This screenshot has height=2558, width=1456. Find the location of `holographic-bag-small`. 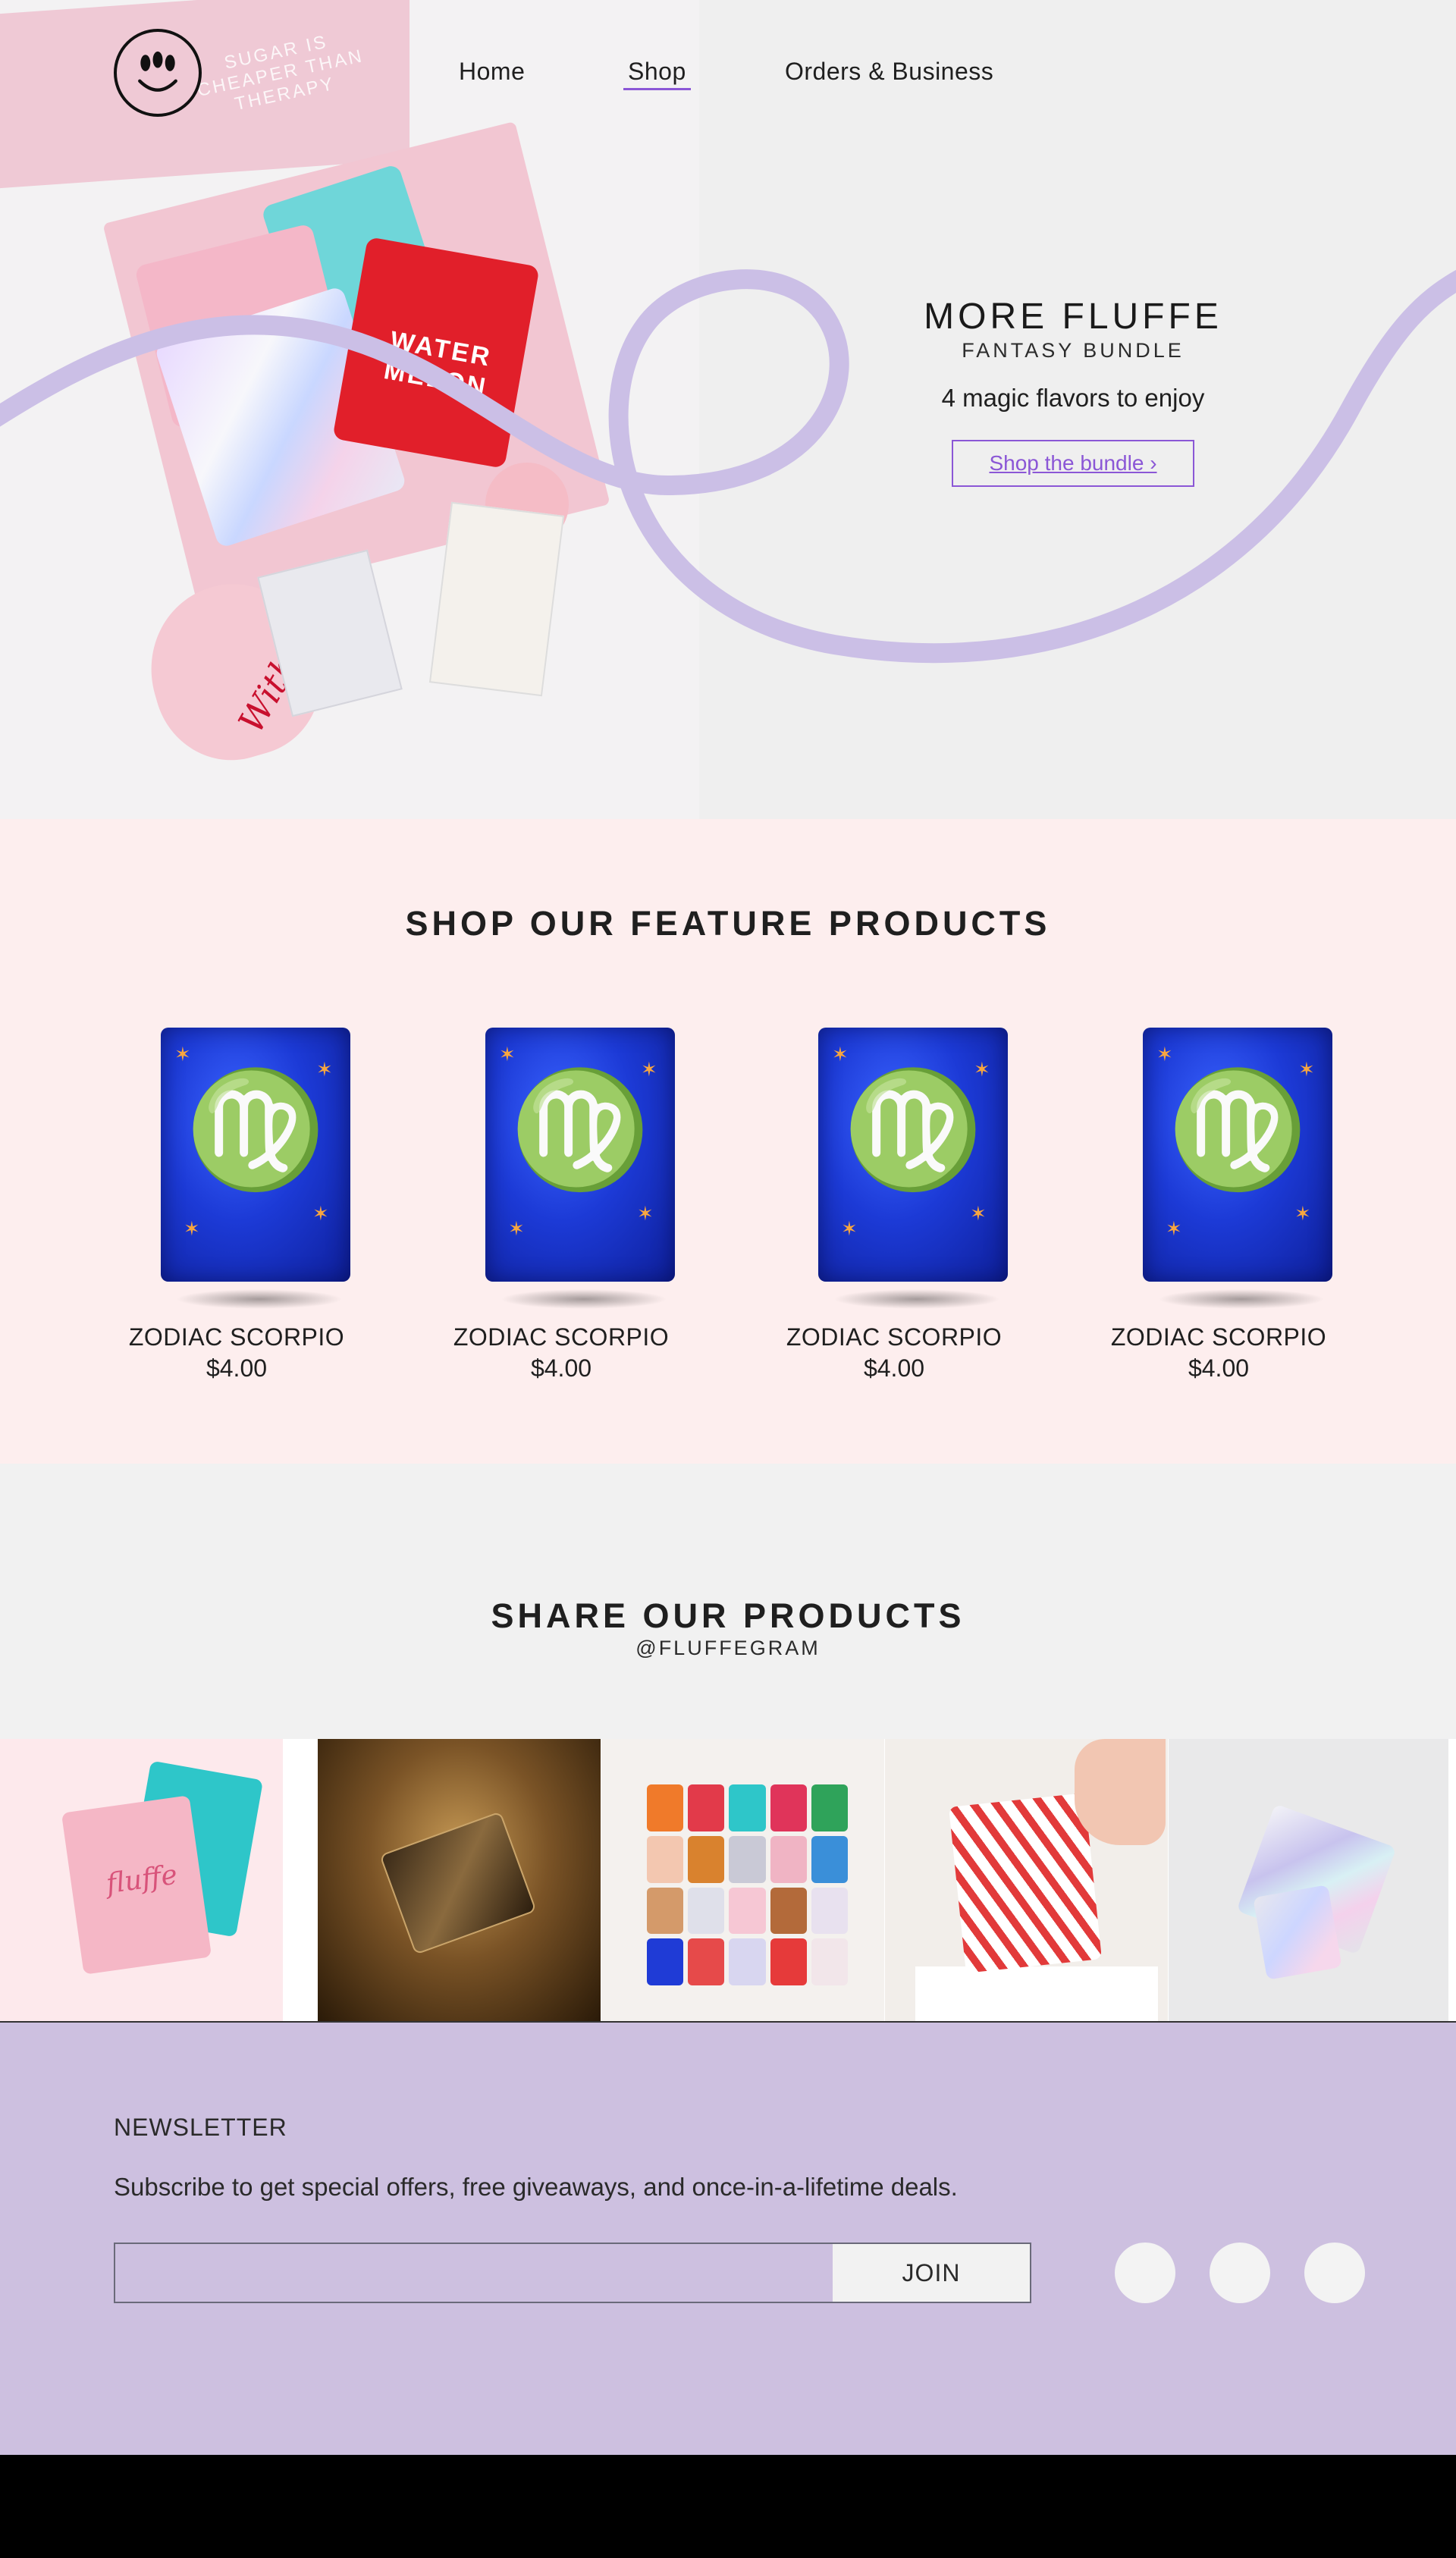

holographic-bag-small is located at coordinates (1297, 1932).